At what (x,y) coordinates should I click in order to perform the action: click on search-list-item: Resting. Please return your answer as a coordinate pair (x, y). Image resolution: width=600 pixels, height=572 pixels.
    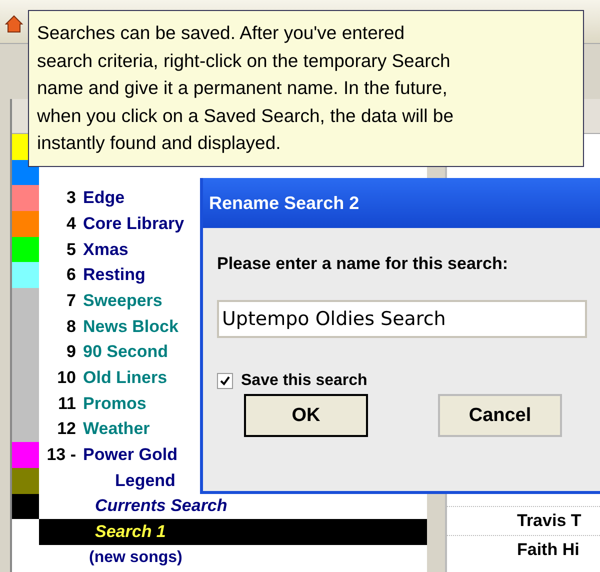
    Looking at the image, I should click on (114, 275).